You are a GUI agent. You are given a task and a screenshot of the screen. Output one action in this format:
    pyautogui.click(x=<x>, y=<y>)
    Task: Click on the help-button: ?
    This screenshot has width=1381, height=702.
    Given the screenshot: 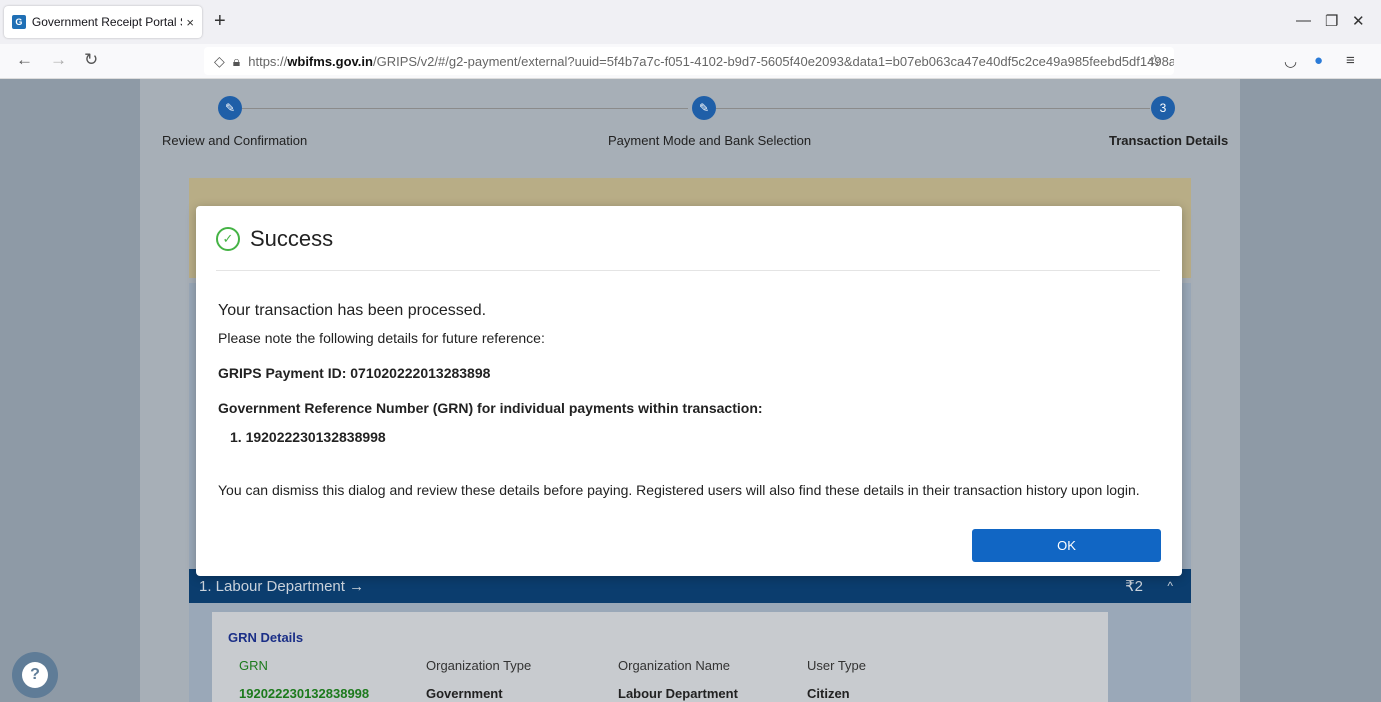 What is the action you would take?
    pyautogui.click(x=35, y=675)
    